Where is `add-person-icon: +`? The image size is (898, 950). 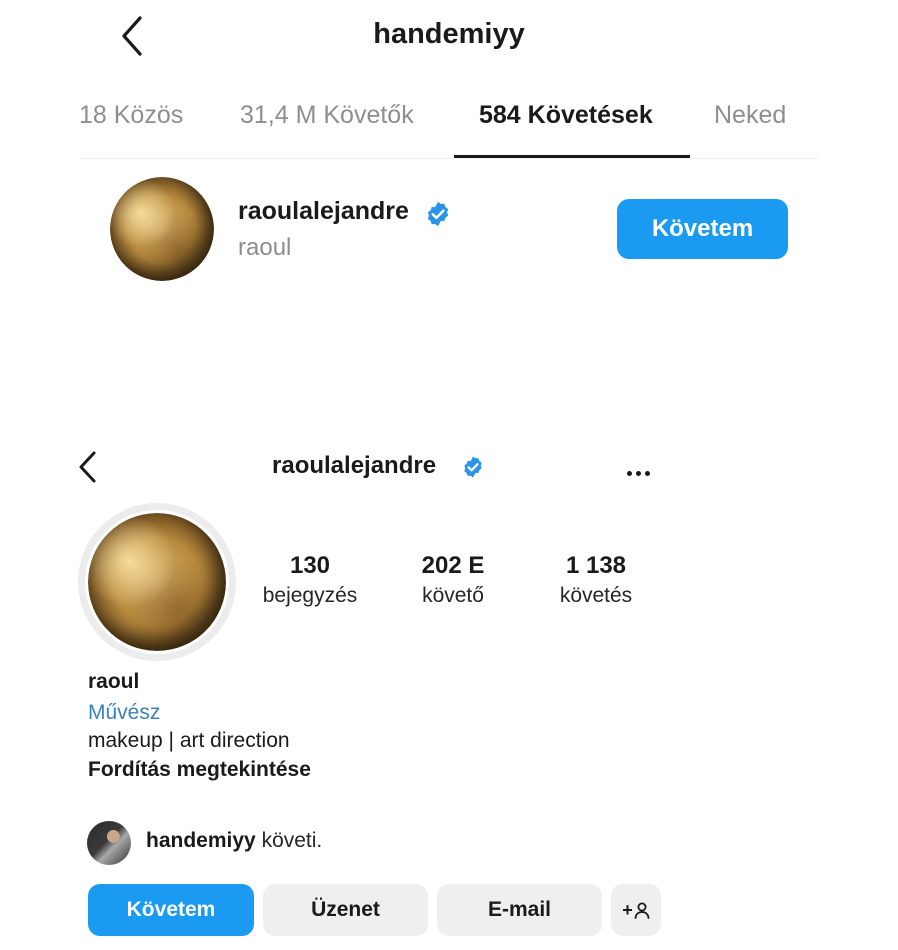 add-person-icon: + is located at coordinates (636, 910).